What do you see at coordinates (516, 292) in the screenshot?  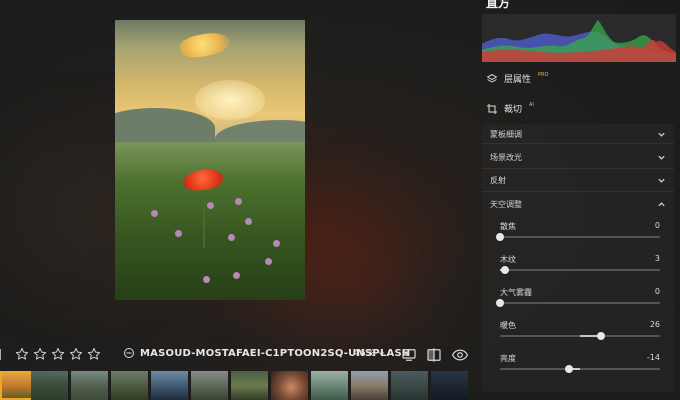 I see `slider-label: 大气雾霾` at bounding box center [516, 292].